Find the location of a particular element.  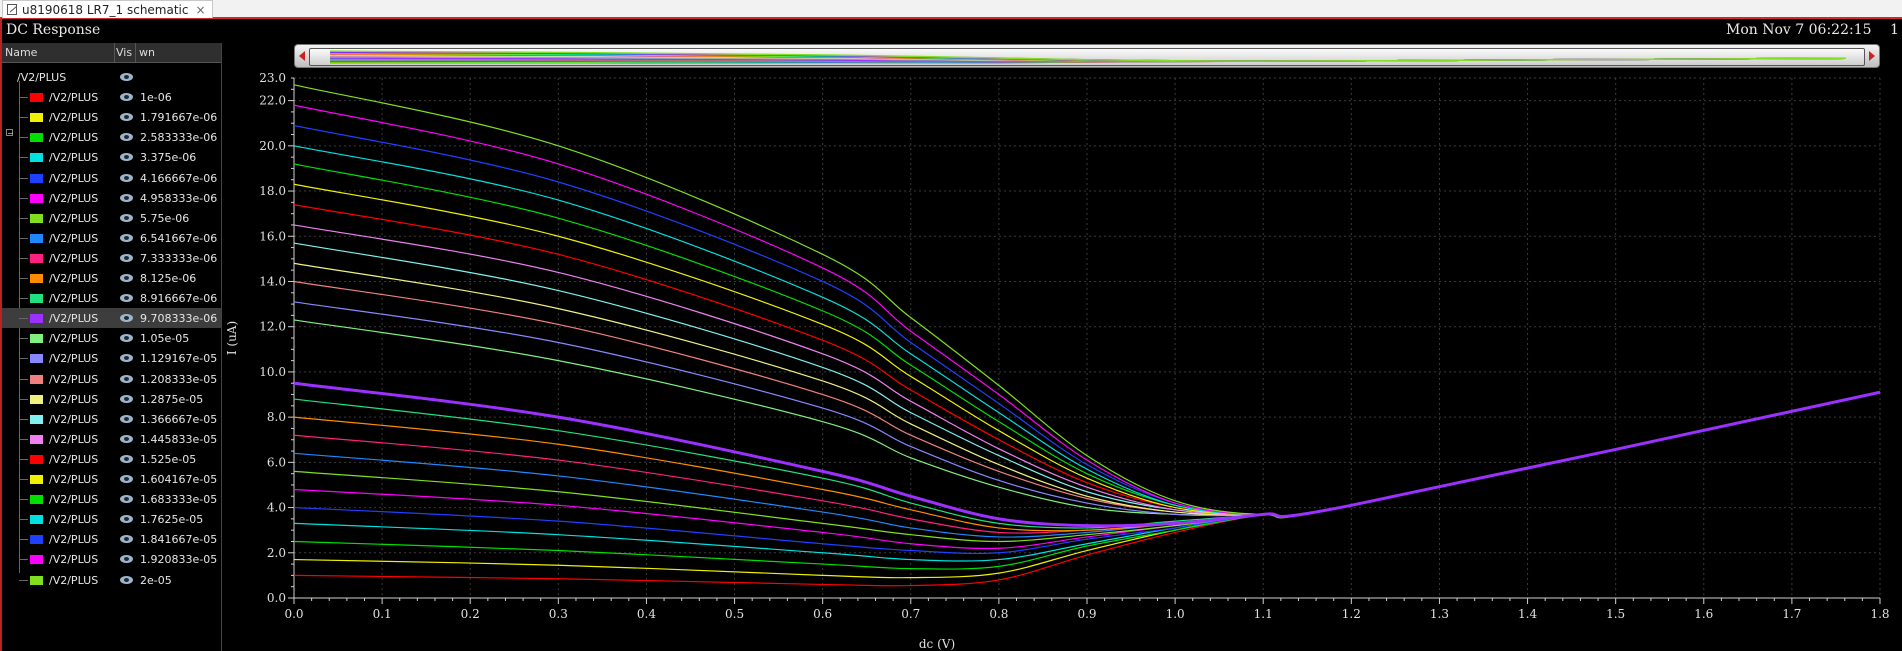

x-tick-label: 0.9 is located at coordinates (1086, 614).